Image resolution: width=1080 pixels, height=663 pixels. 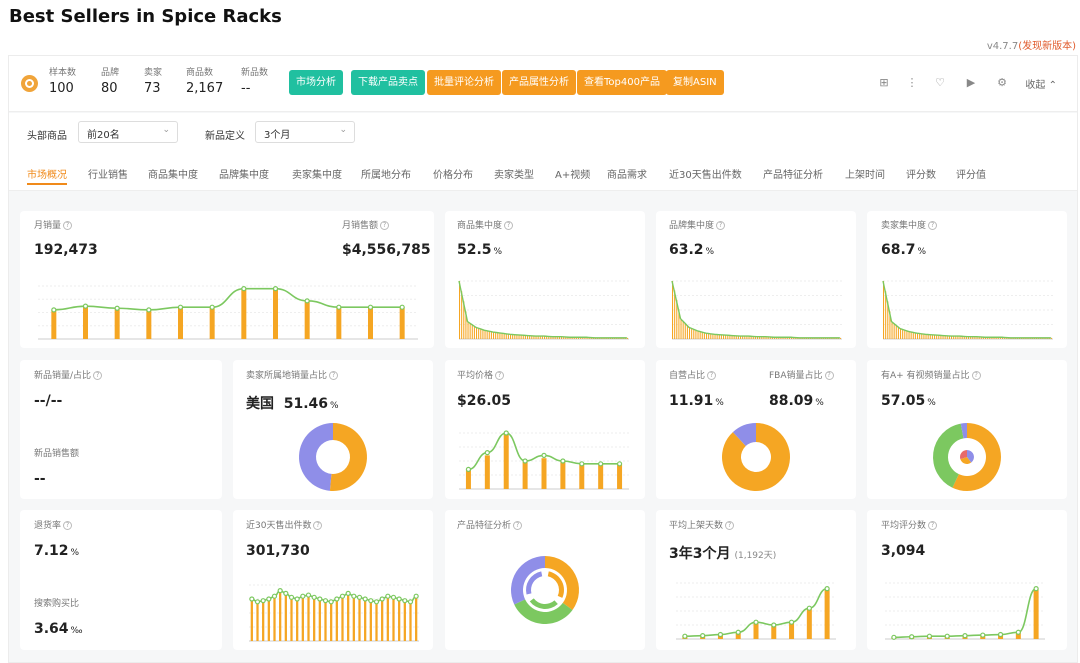 I want to click on new-version-link: (发现新版本), so click(x=1047, y=46).